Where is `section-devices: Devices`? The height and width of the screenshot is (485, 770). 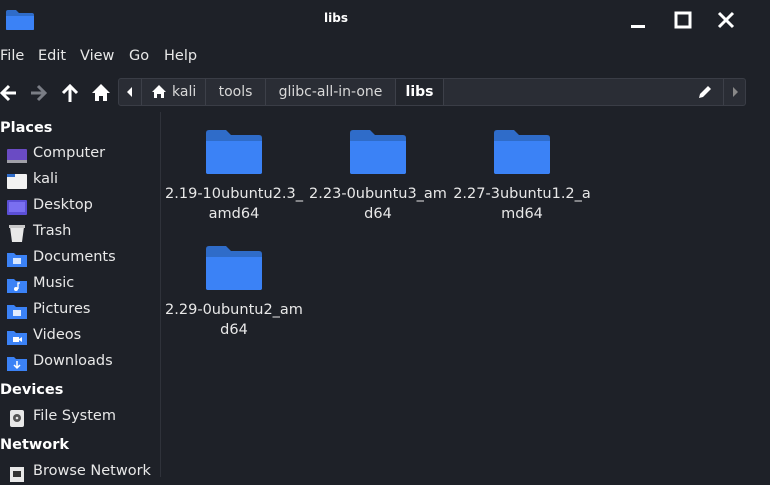
section-devices: Devices is located at coordinates (32, 390).